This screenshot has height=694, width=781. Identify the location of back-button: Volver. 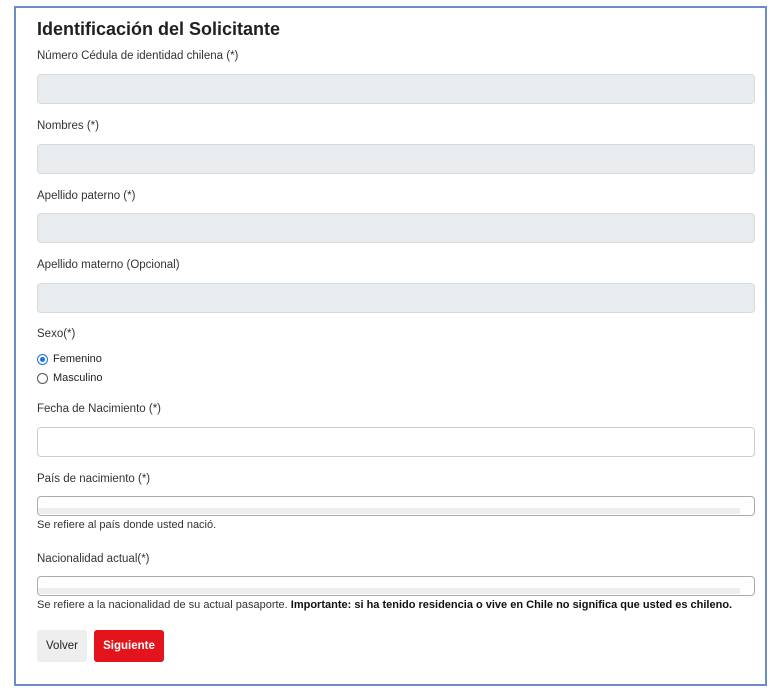
(62, 646).